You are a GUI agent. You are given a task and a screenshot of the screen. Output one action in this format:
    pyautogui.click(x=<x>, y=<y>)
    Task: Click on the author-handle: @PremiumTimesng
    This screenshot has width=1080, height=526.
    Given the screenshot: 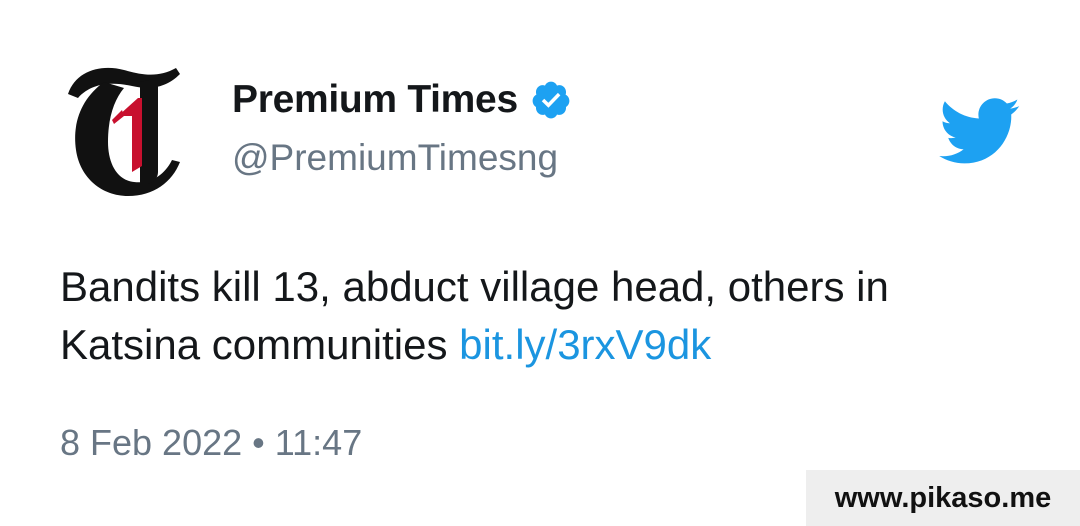 What is the action you would take?
    pyautogui.click(x=395, y=158)
    